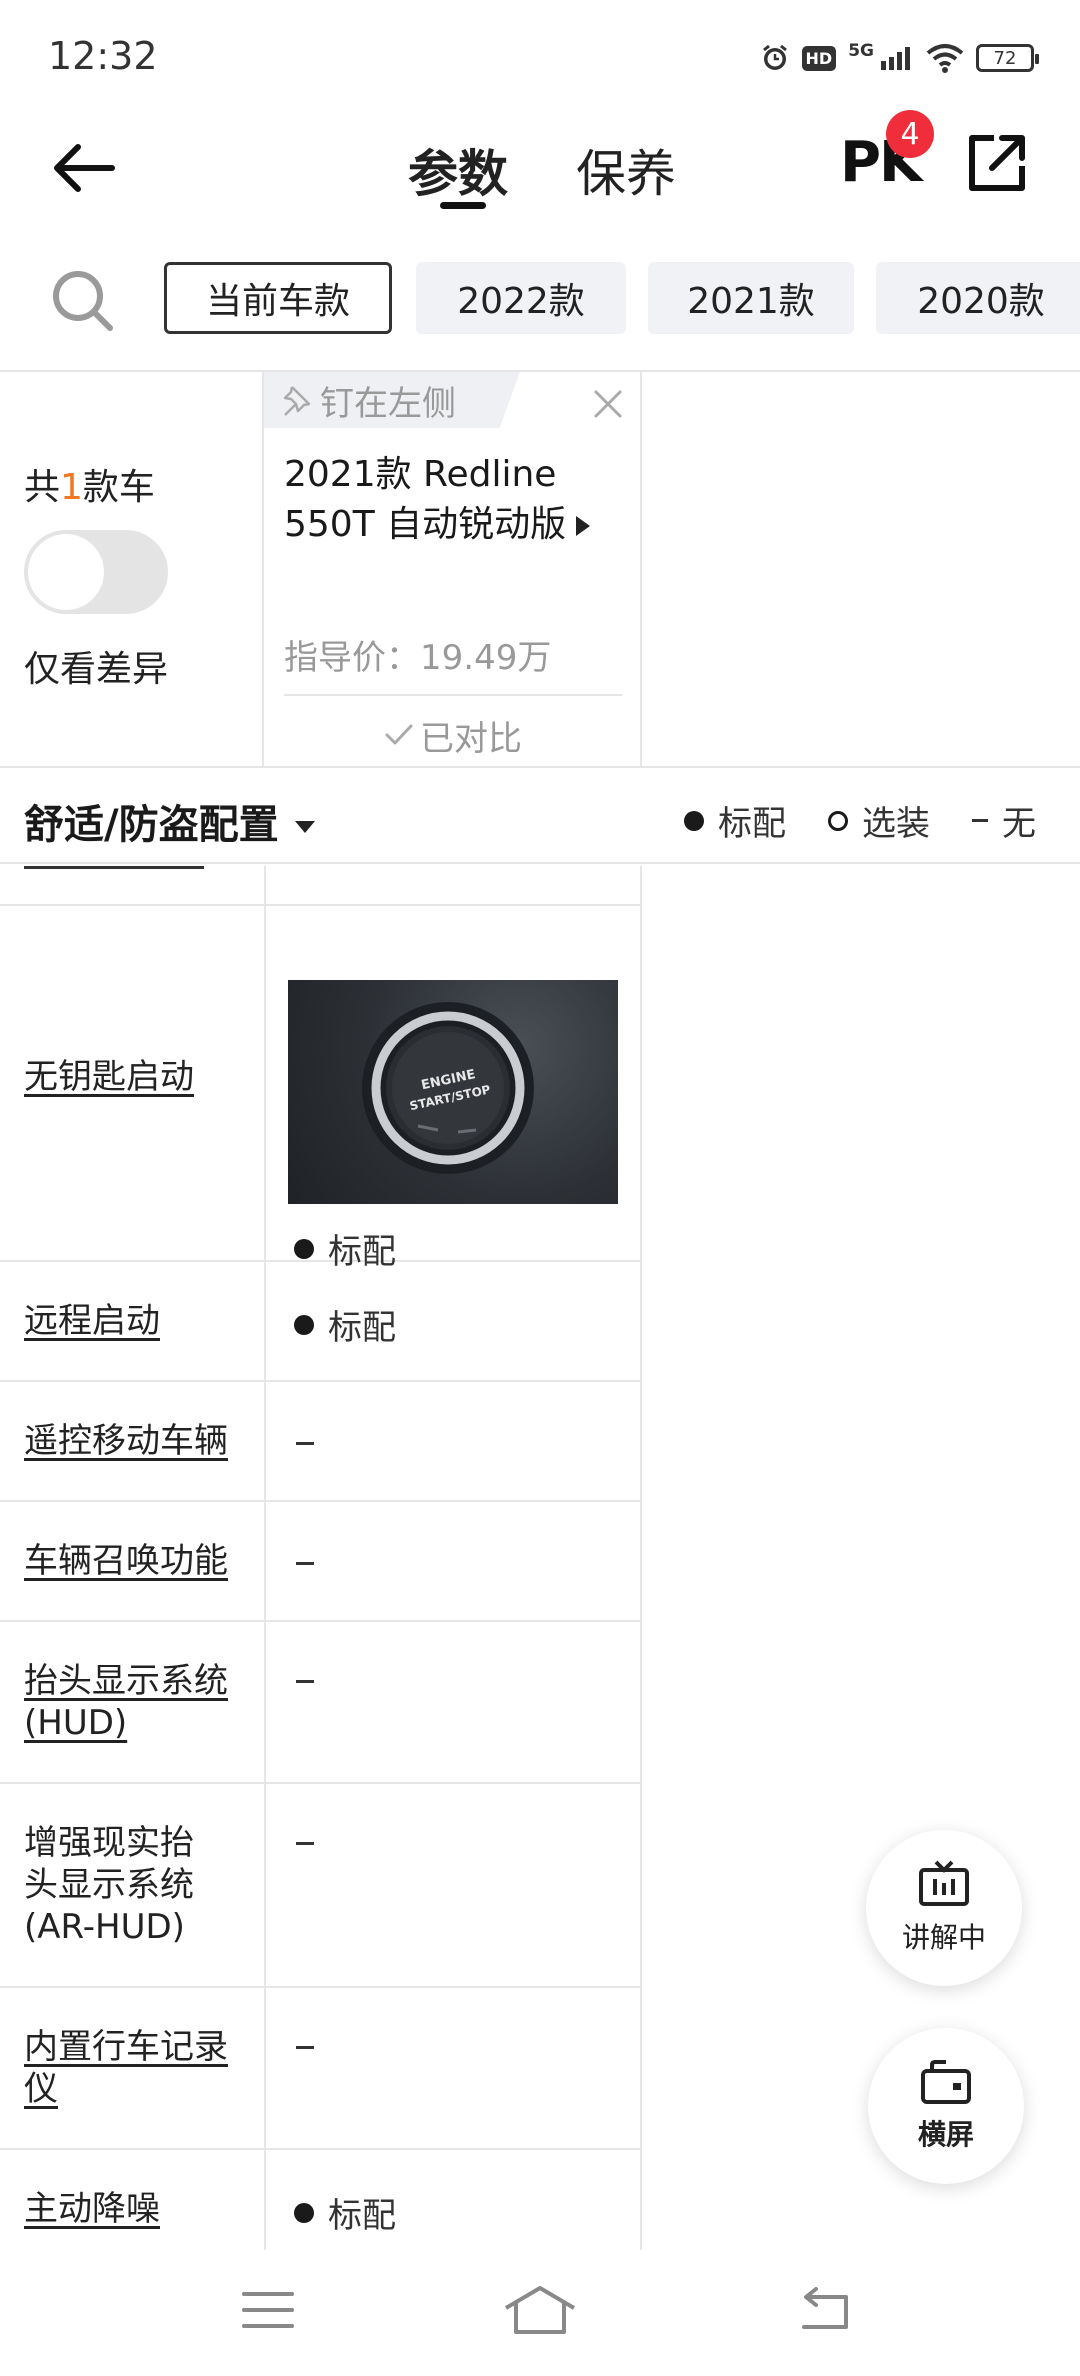 This screenshot has width=1080, height=2376. I want to click on table-row: 主动降噪 标配, so click(321, 2200).